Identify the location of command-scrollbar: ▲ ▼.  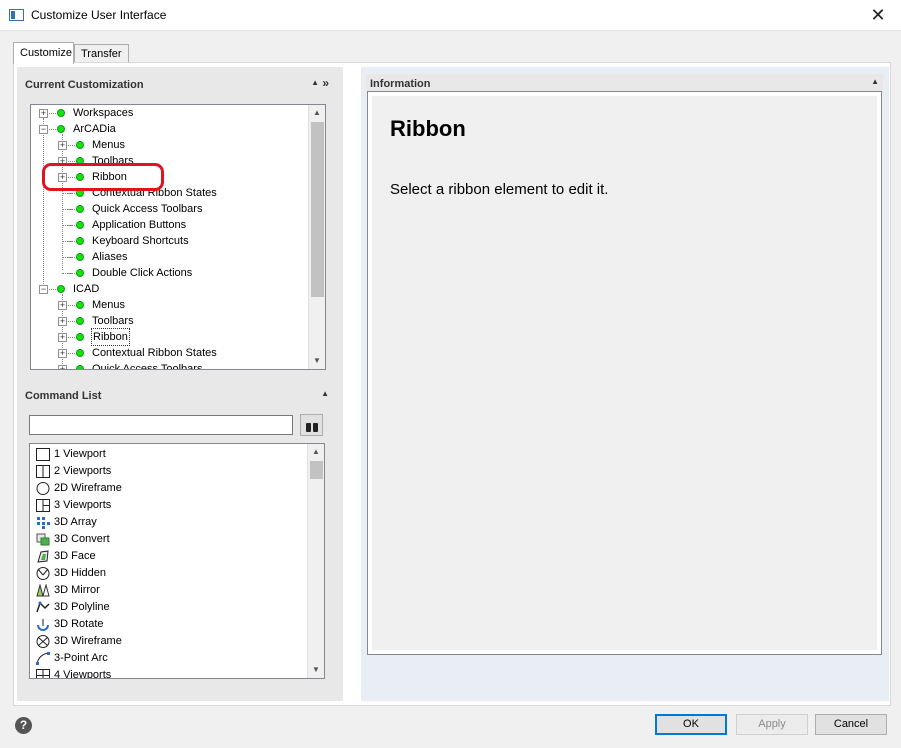
(315, 561).